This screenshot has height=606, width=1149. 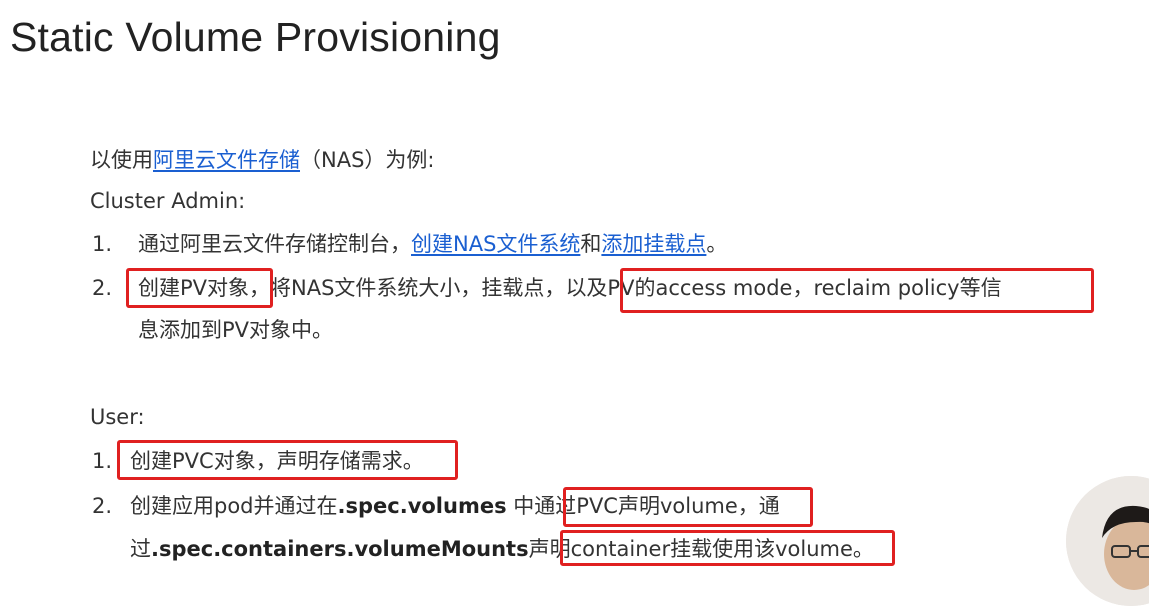 I want to click on user-item-2-cont-prefix: 过, so click(x=140, y=549).